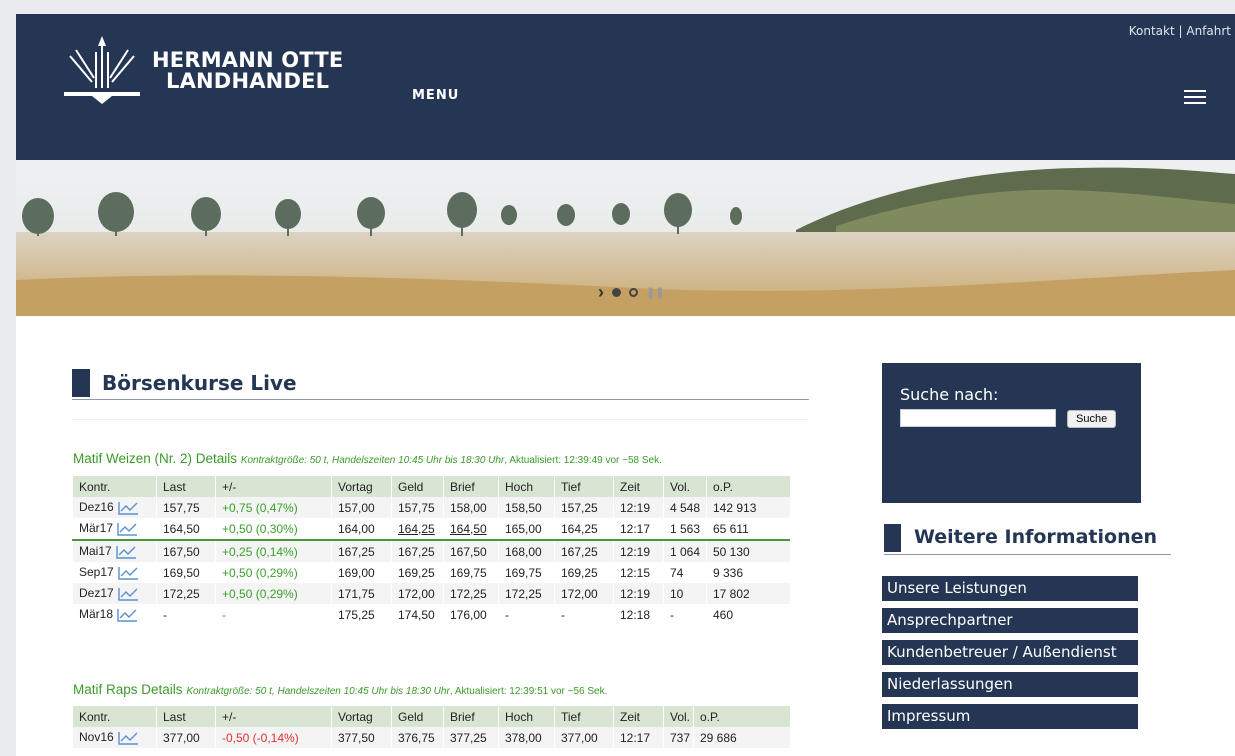 This screenshot has width=1235, height=756. Describe the element at coordinates (1208, 31) in the screenshot. I see `anfahrt-link: Anfahrt` at that location.